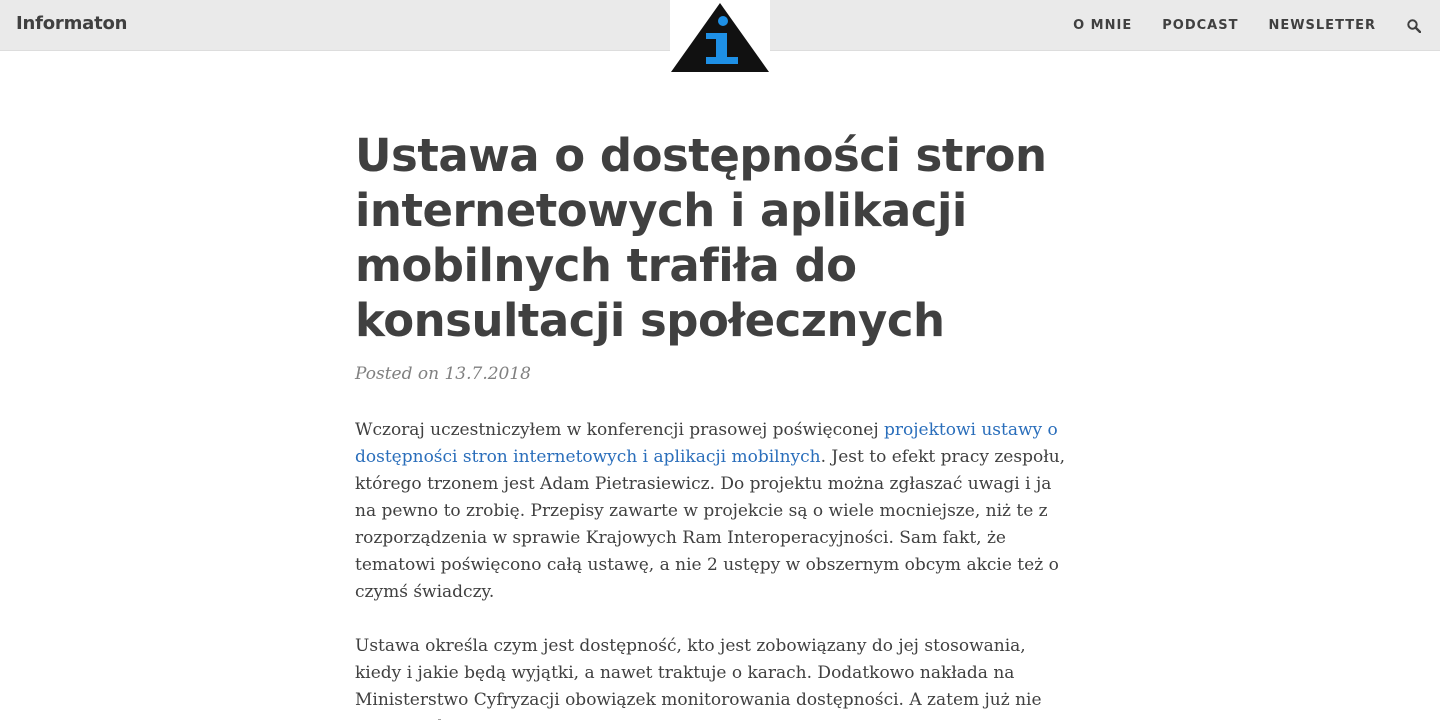 Image resolution: width=1440 pixels, height=720 pixels. Describe the element at coordinates (1102, 25) in the screenshot. I see `nav-link-o-mnie: O MNIE` at that location.